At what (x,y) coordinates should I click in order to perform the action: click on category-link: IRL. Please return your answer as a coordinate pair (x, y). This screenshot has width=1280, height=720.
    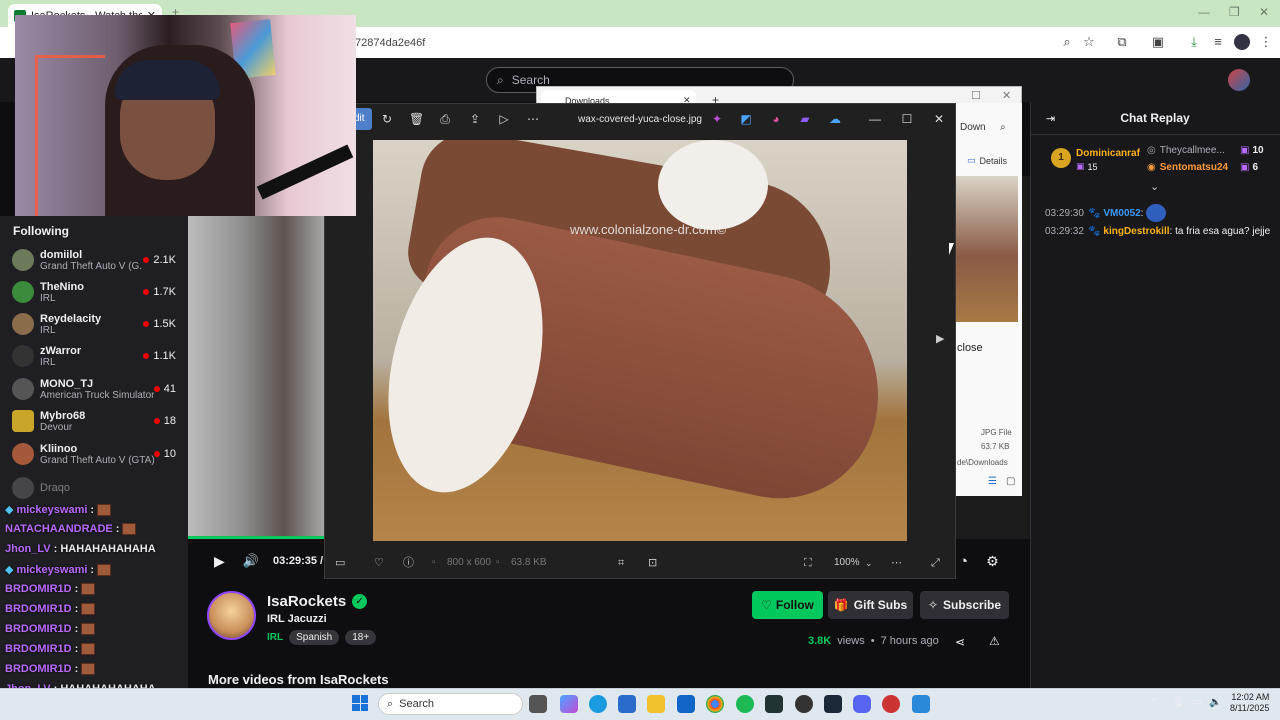
    Looking at the image, I should click on (275, 637).